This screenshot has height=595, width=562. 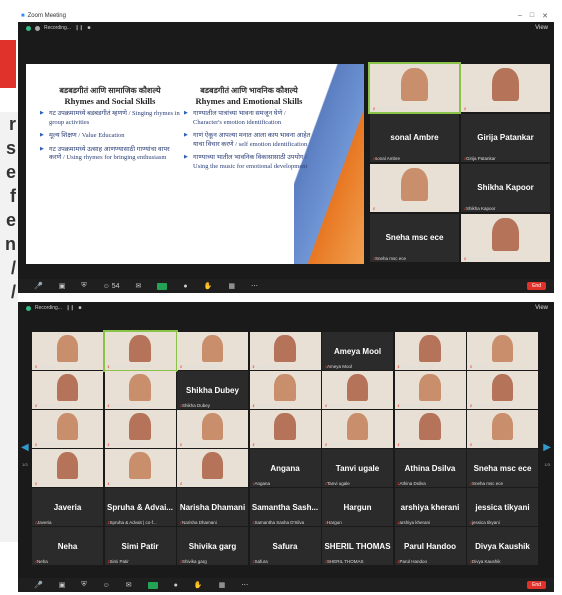 I want to click on participant-tile: Mayuree Lole, so click(x=140, y=390).